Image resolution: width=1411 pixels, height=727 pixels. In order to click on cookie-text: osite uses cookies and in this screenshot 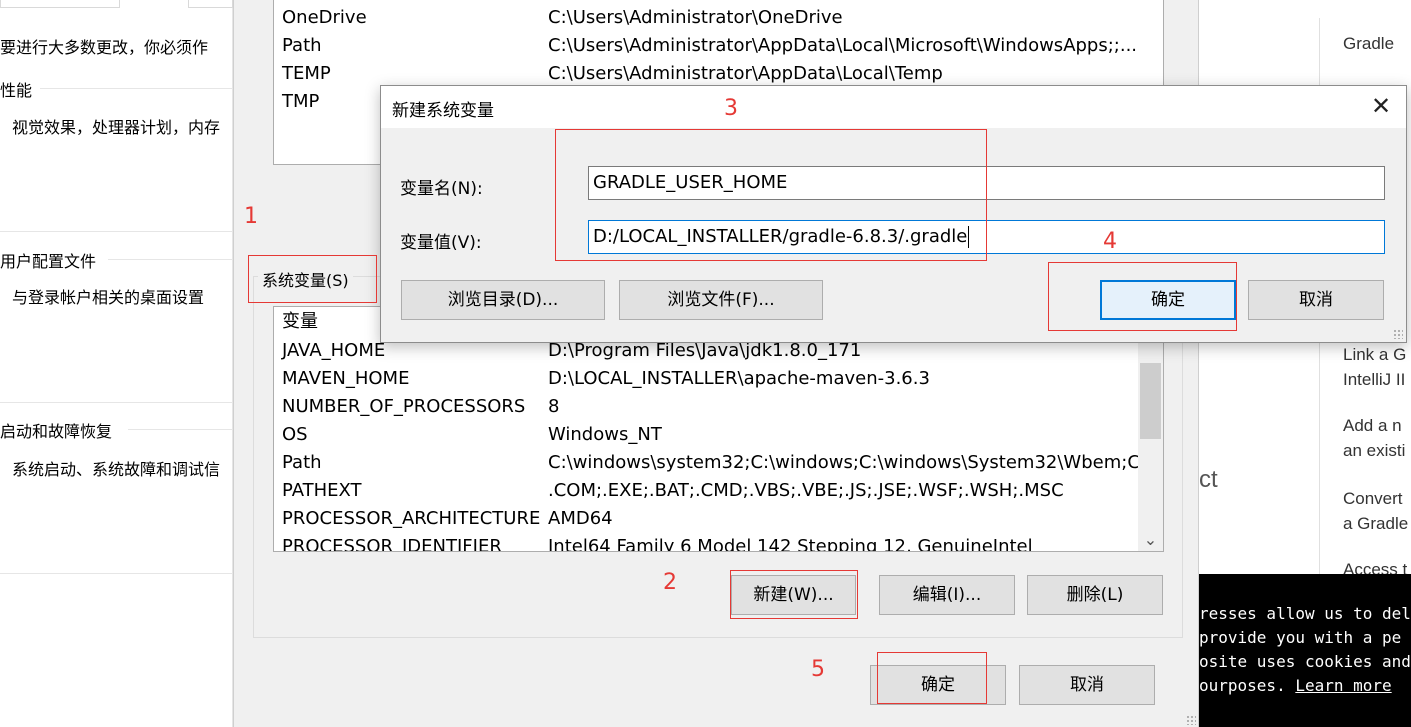, I will do `click(1305, 661)`.